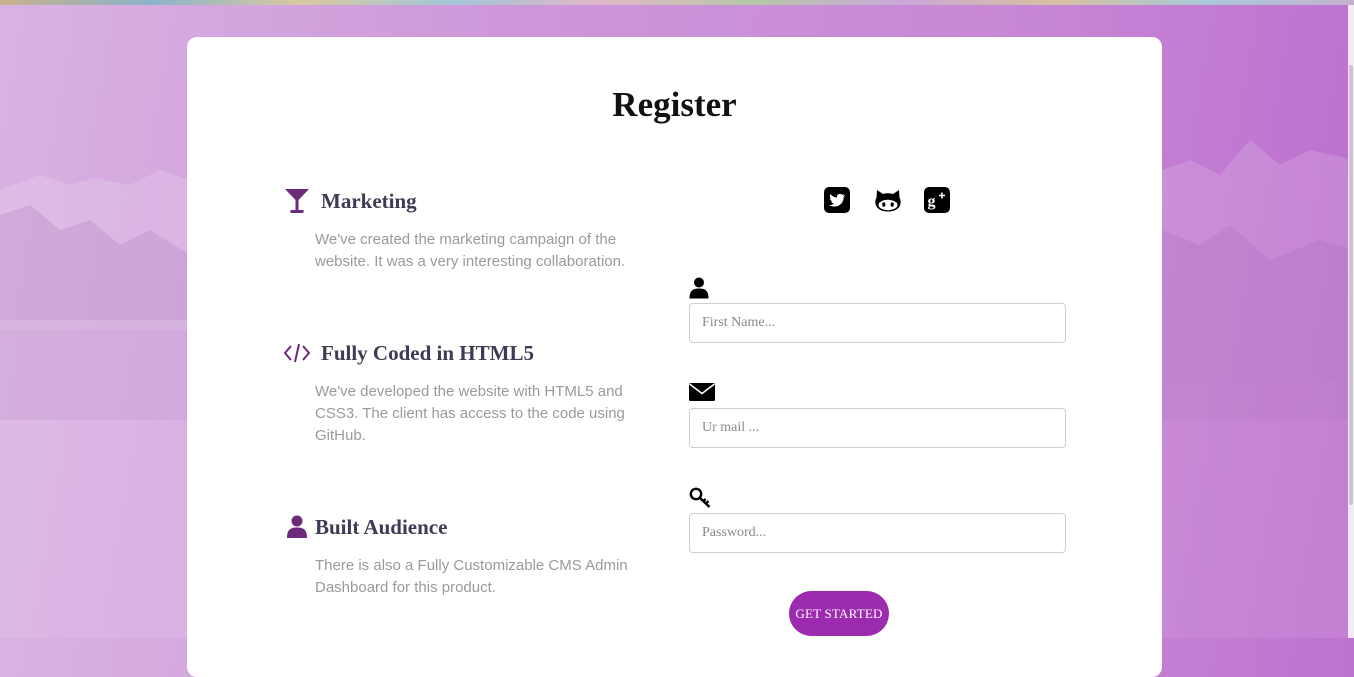 The image size is (1354, 677). Describe the element at coordinates (297, 353) in the screenshot. I see `code-icon` at that location.